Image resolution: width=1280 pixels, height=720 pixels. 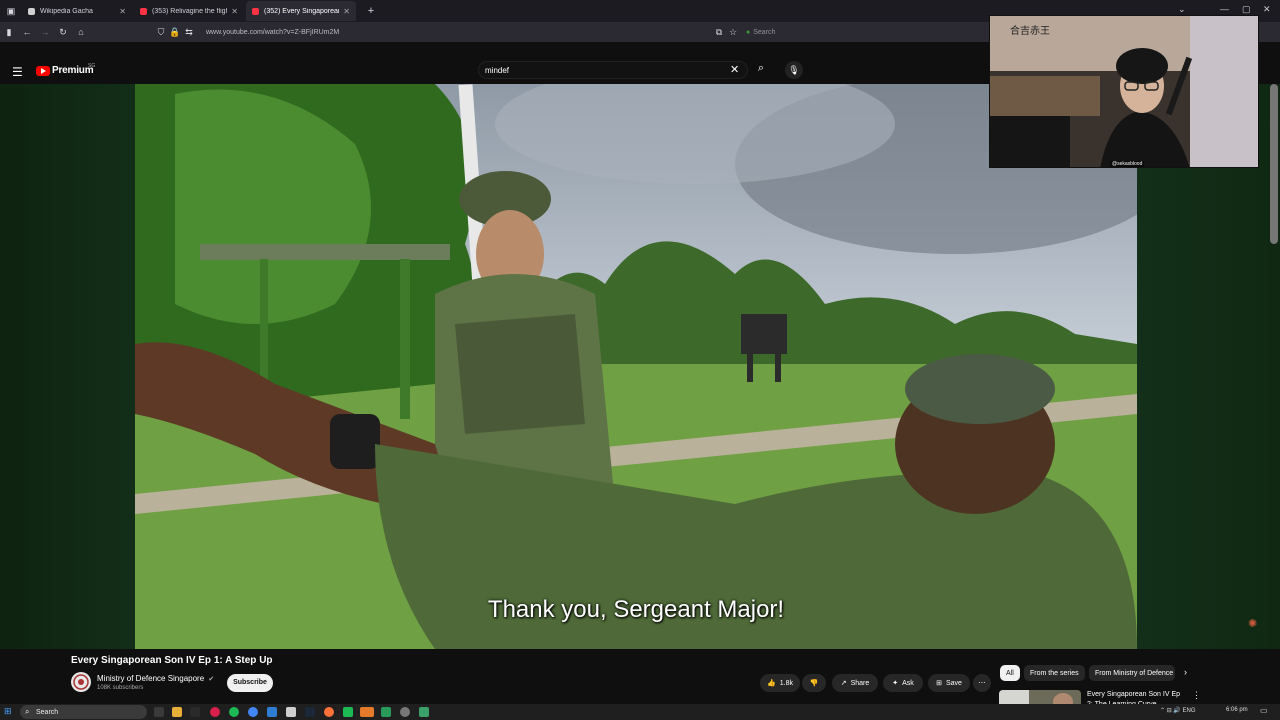 I want to click on clear-search-icon: ✕, so click(x=734, y=69).